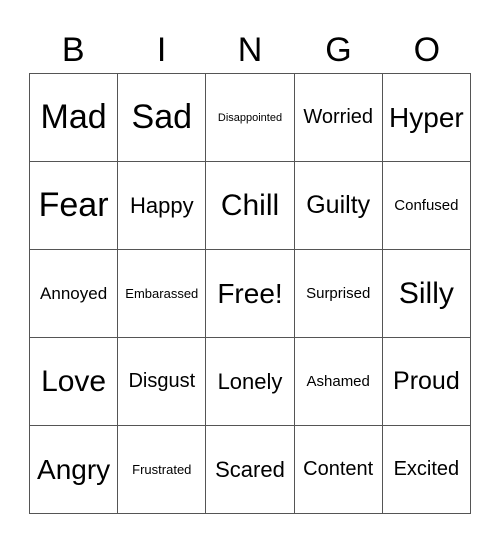 This screenshot has width=500, height=544. What do you see at coordinates (426, 118) in the screenshot?
I see `bingo-cell: Hyper` at bounding box center [426, 118].